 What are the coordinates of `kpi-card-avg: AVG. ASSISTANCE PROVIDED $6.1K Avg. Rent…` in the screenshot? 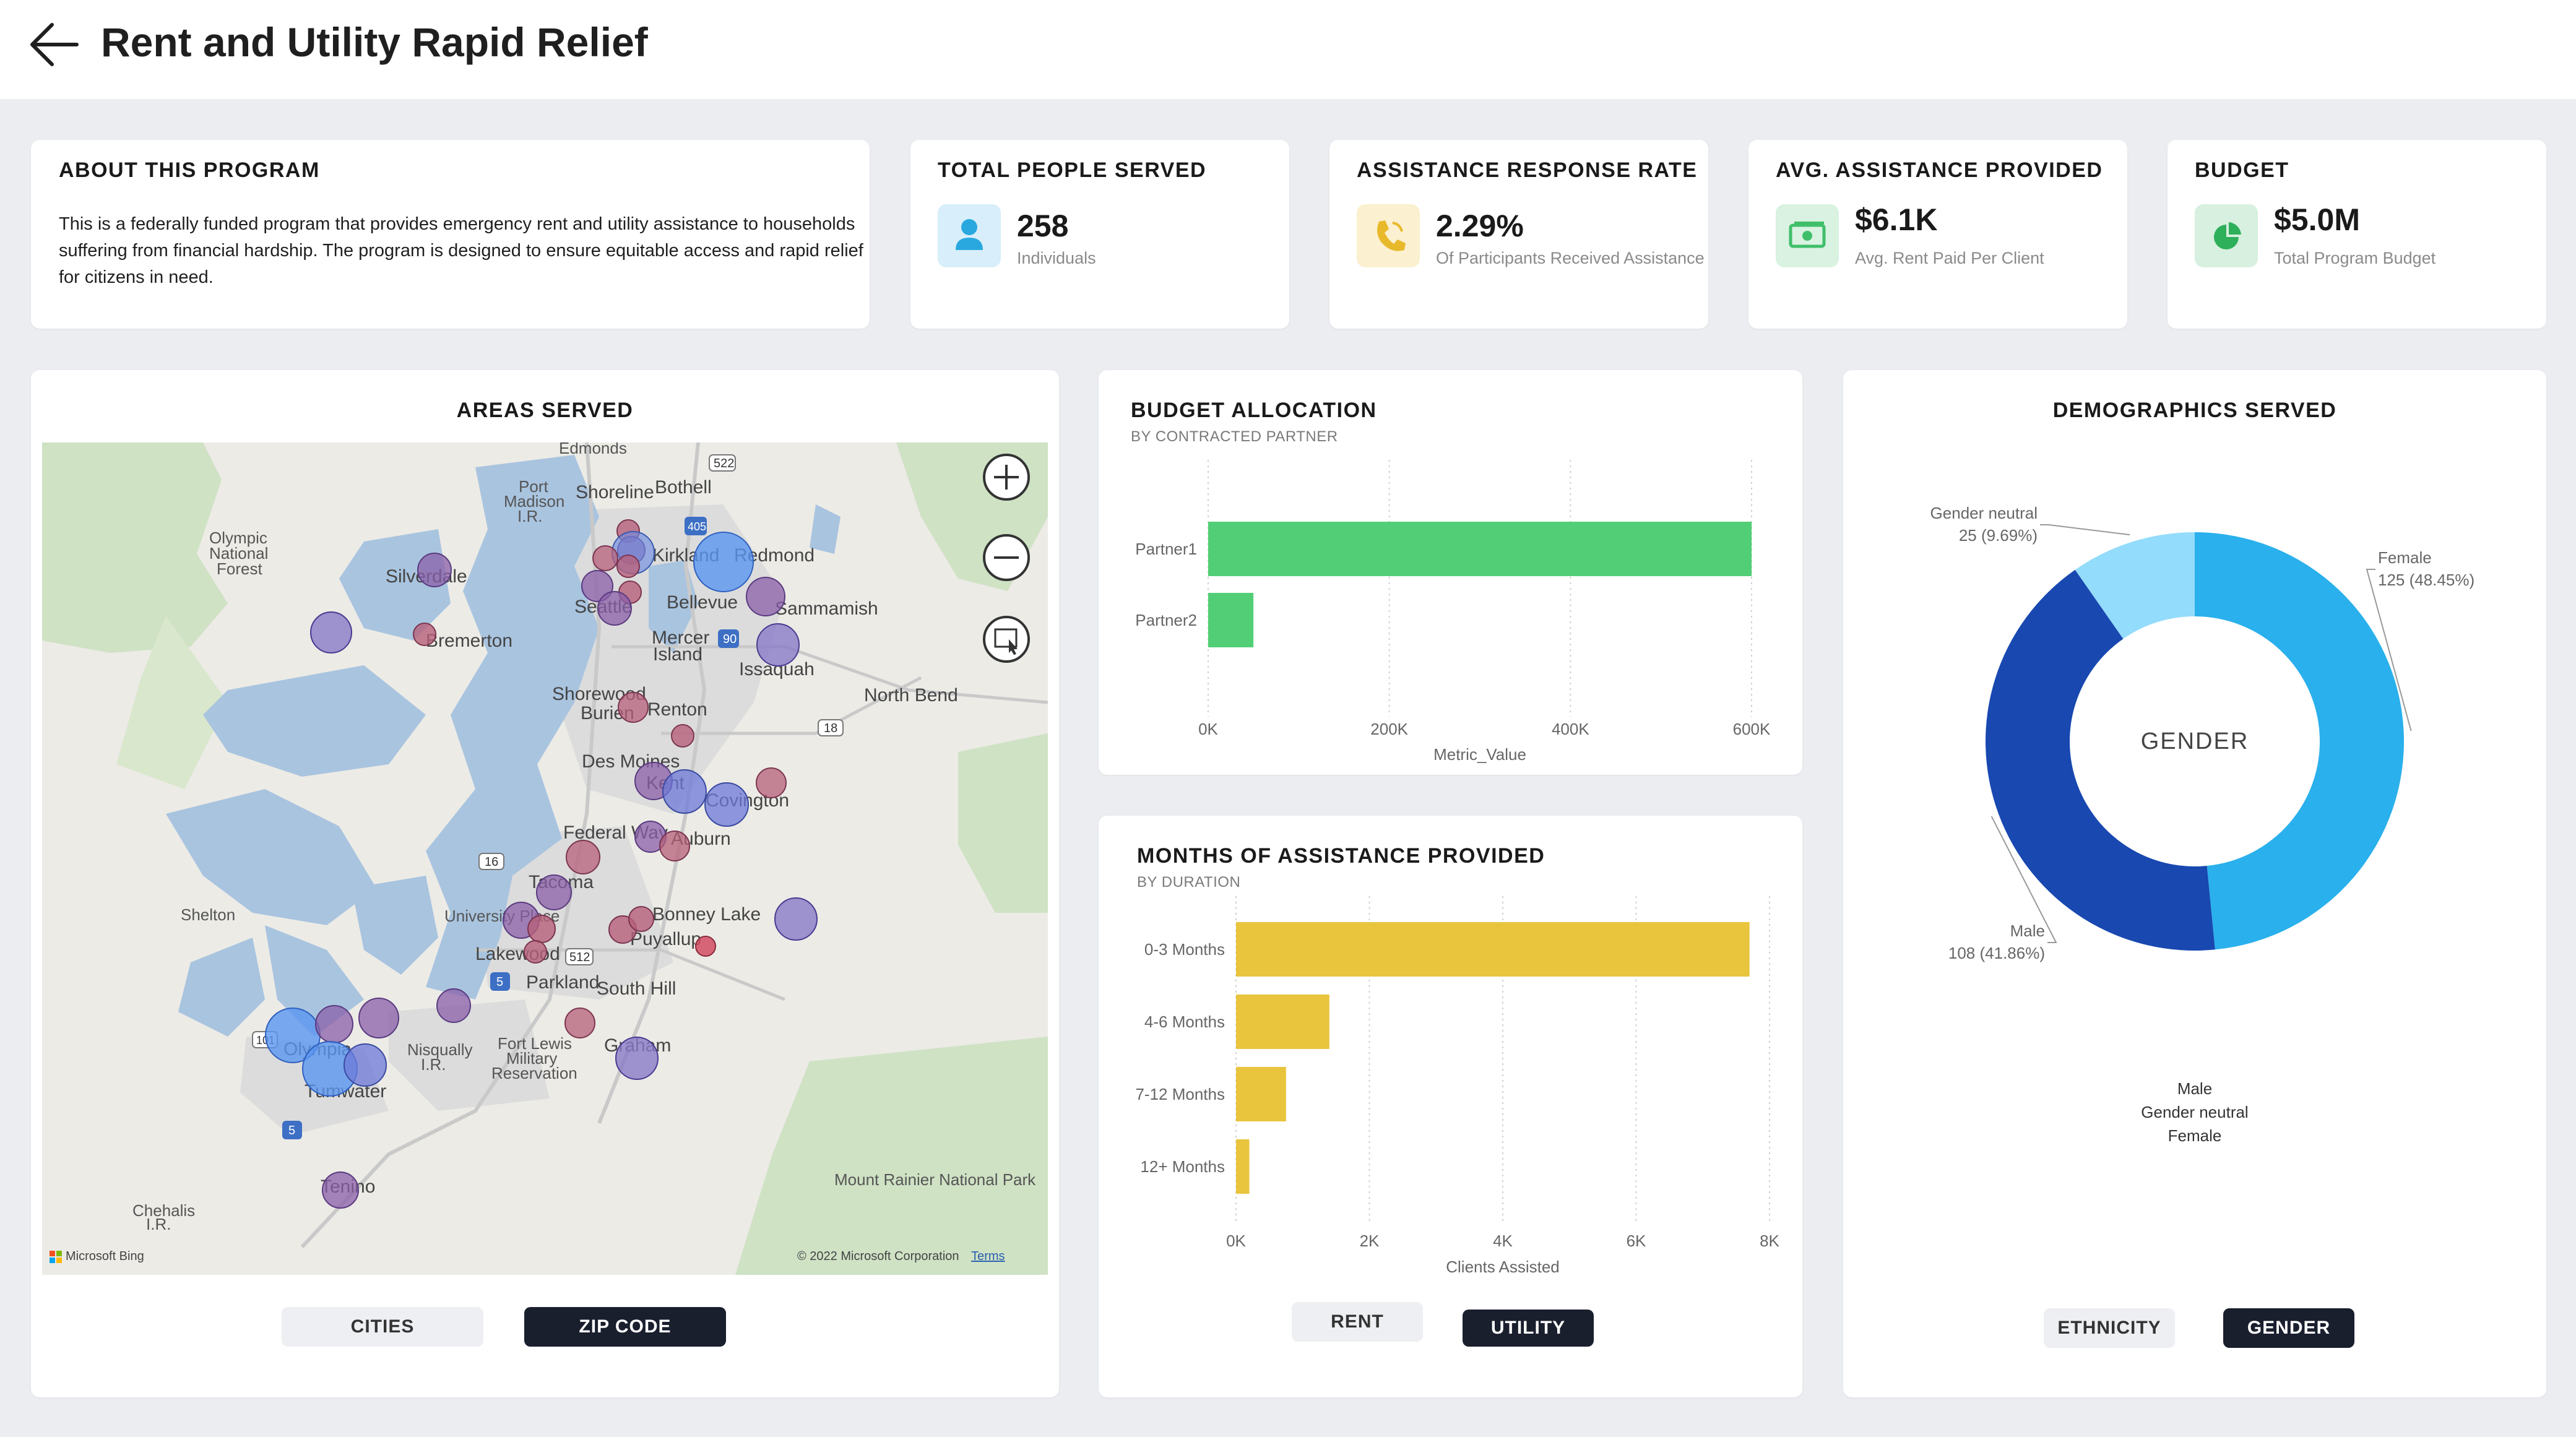 It's located at (1937, 234).